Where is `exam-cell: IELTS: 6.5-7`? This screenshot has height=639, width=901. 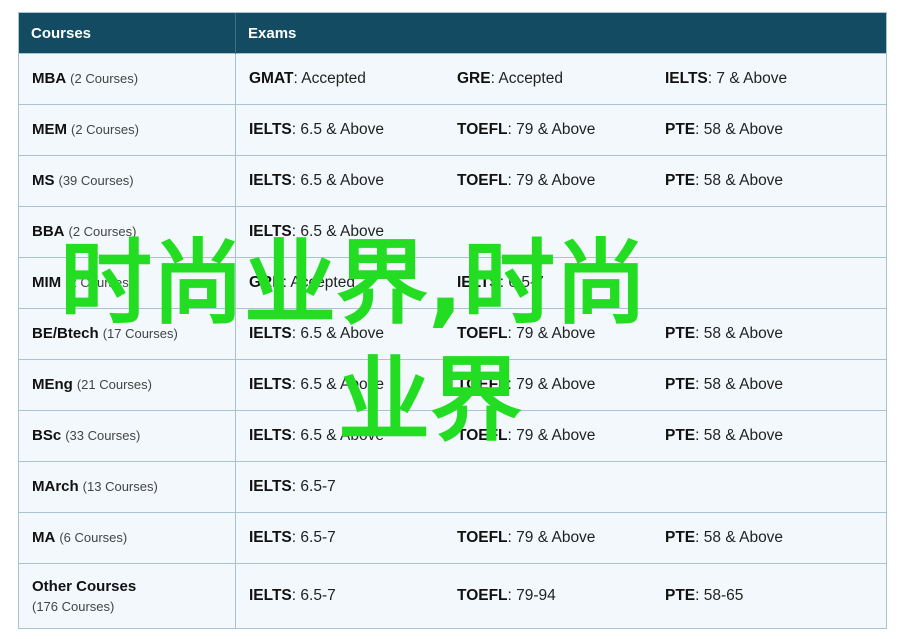 exam-cell: IELTS: 6.5-7 is located at coordinates (560, 487).